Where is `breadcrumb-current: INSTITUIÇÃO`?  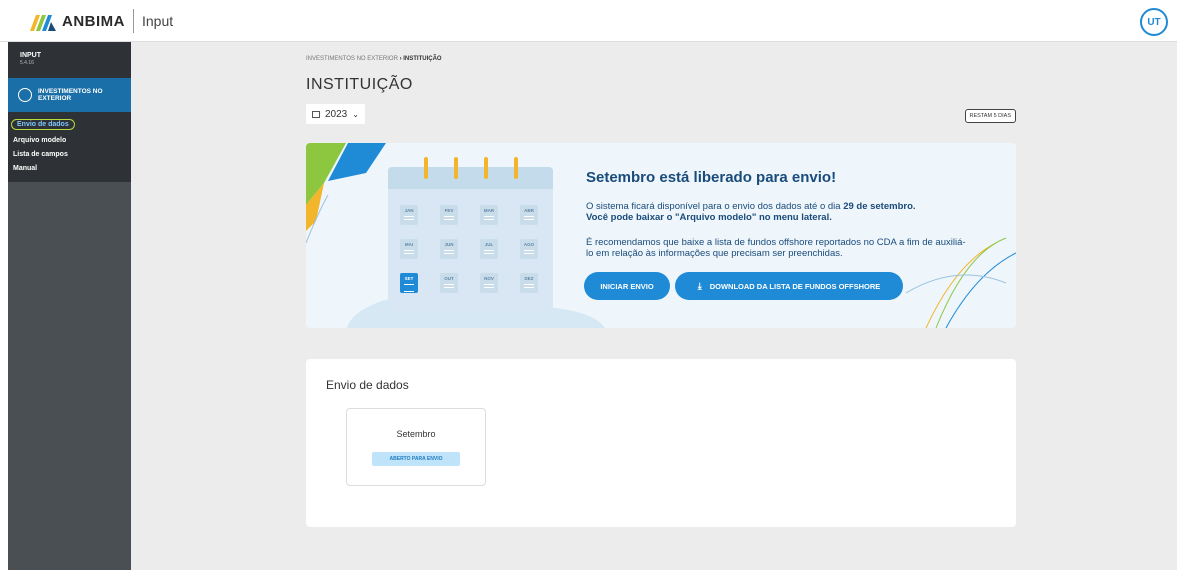 breadcrumb-current: INSTITUIÇÃO is located at coordinates (422, 59).